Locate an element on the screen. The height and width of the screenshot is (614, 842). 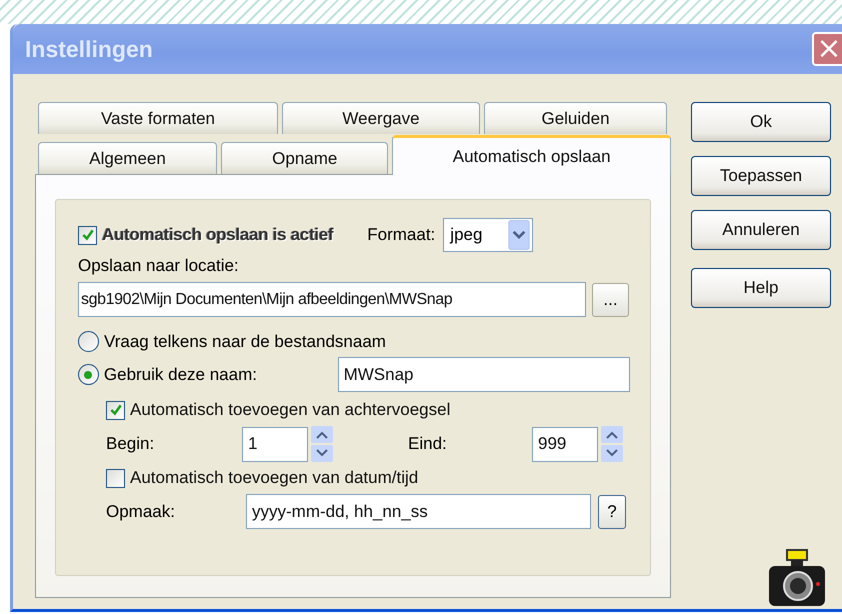
end-label: Eind: is located at coordinates (428, 444).